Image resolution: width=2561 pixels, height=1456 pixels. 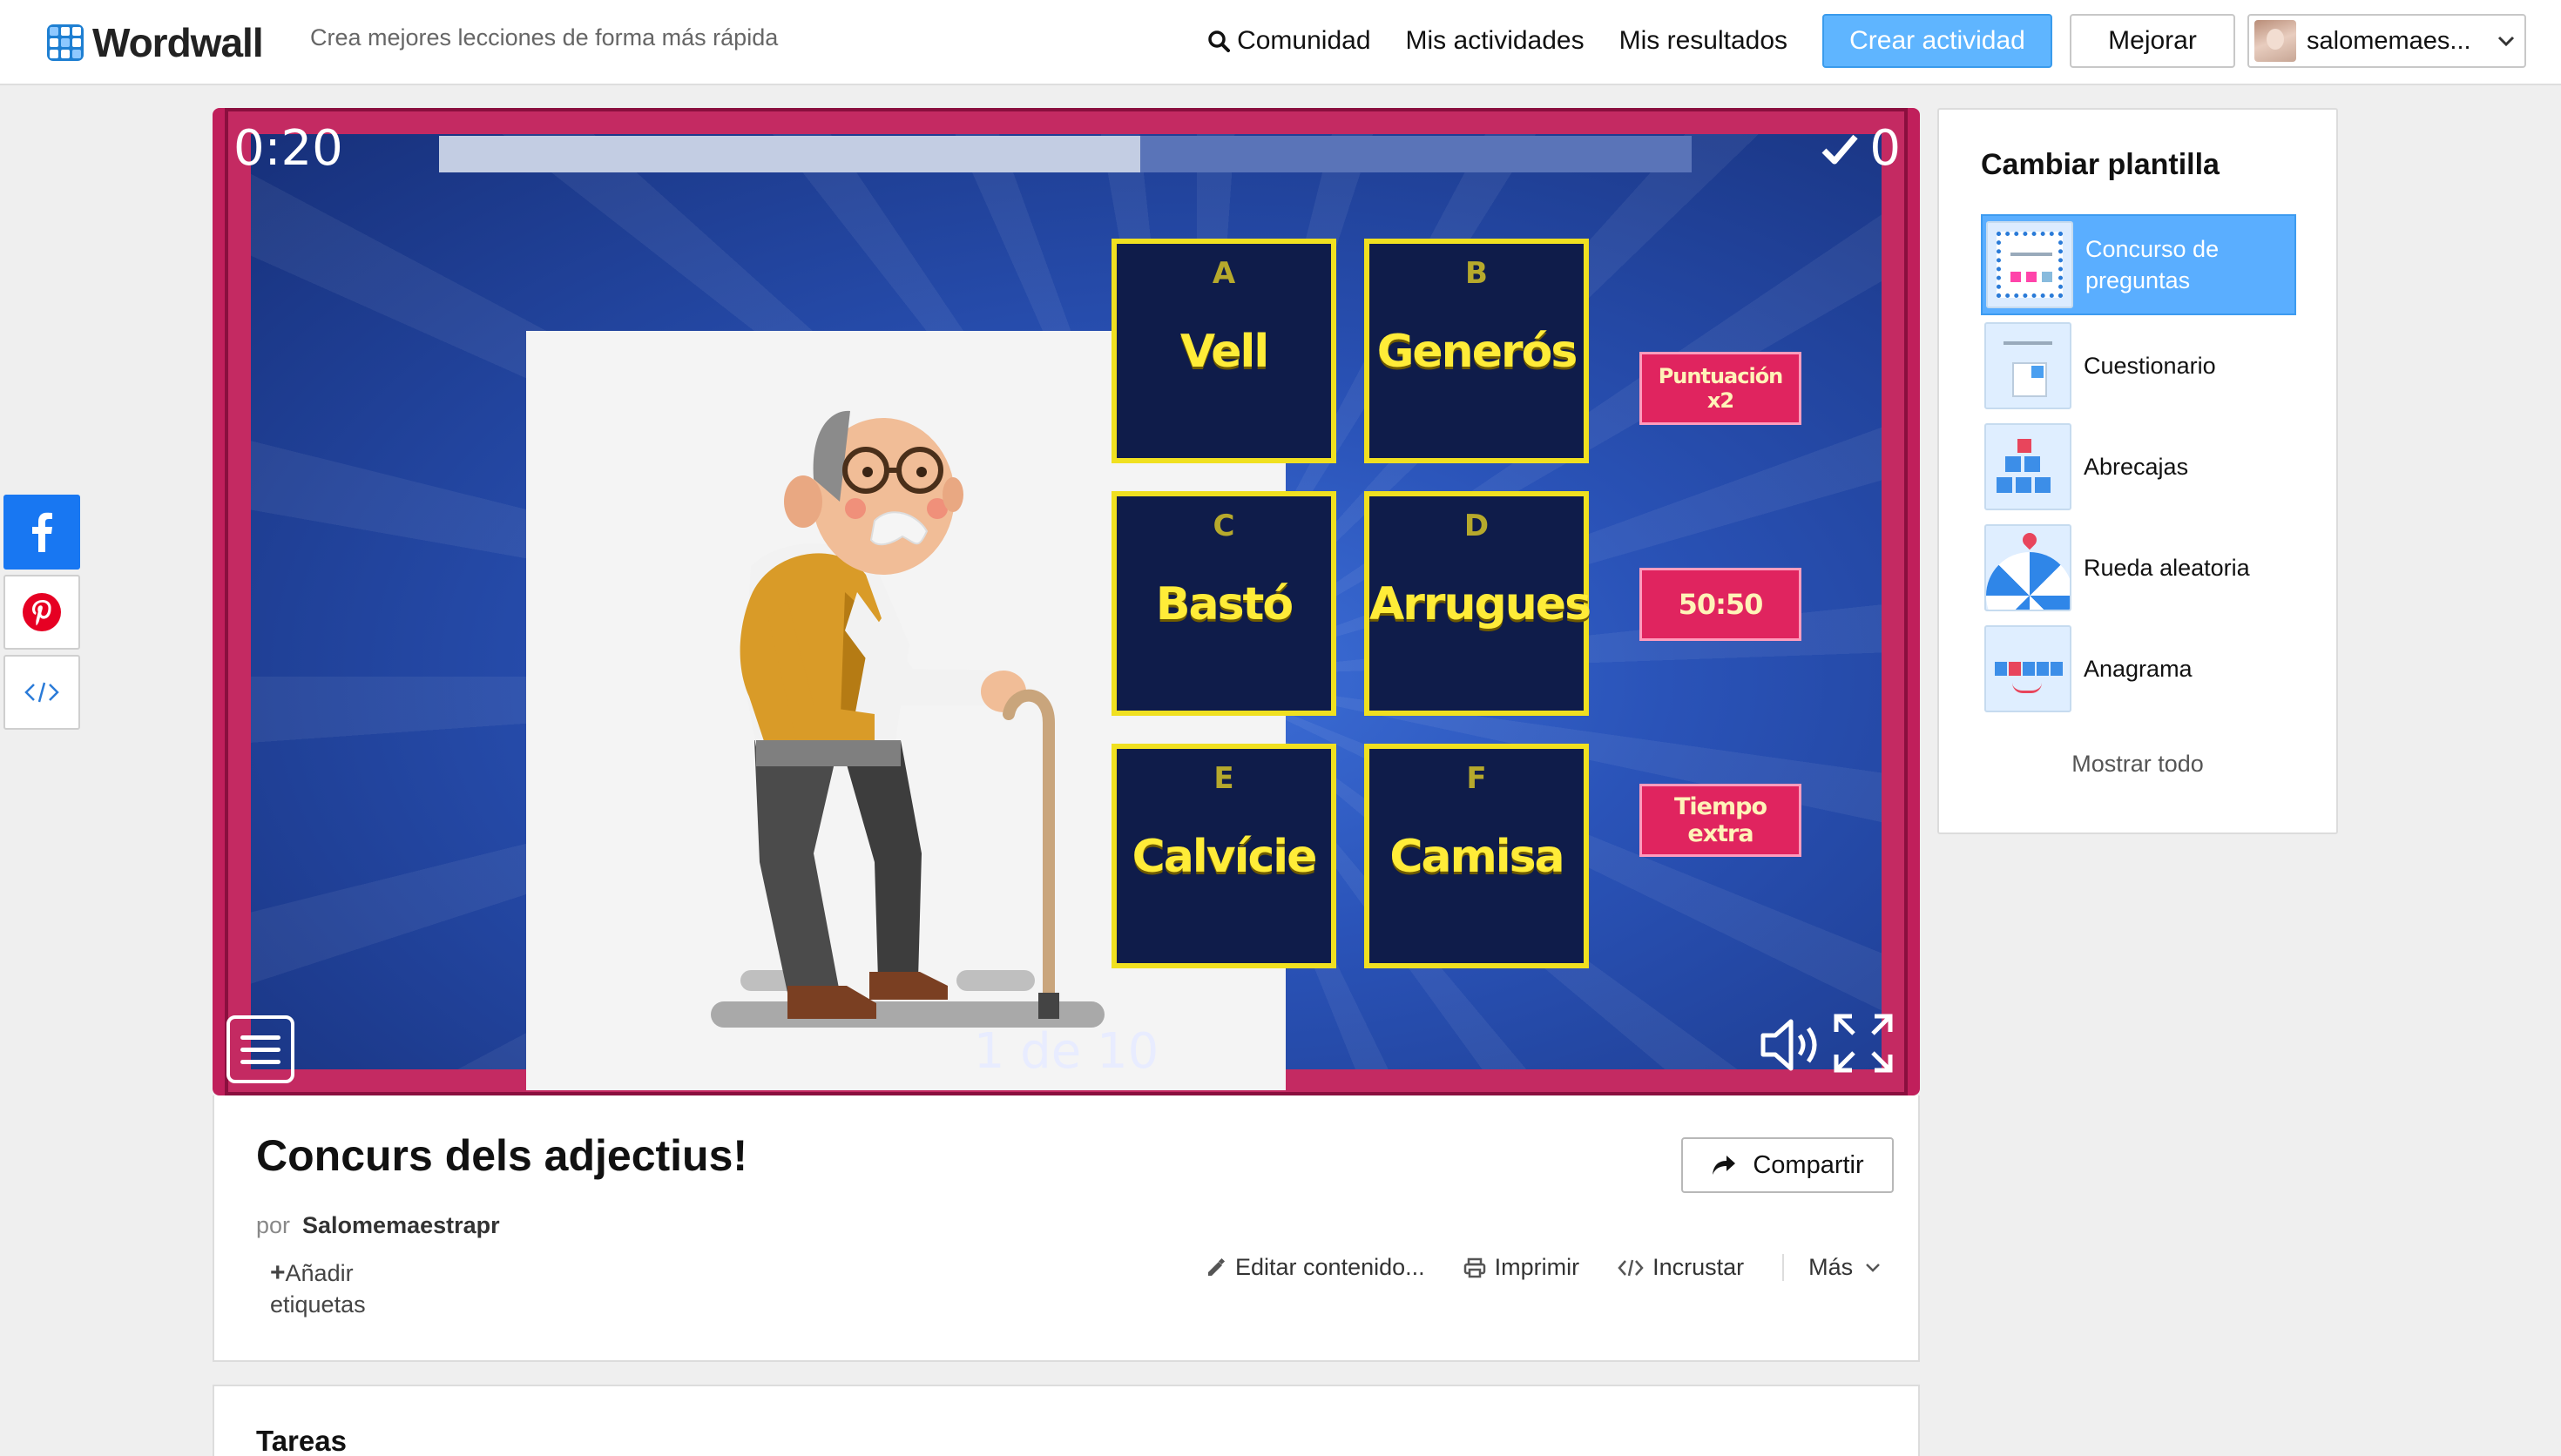 I want to click on fullscreen-button, so click(x=1863, y=1045).